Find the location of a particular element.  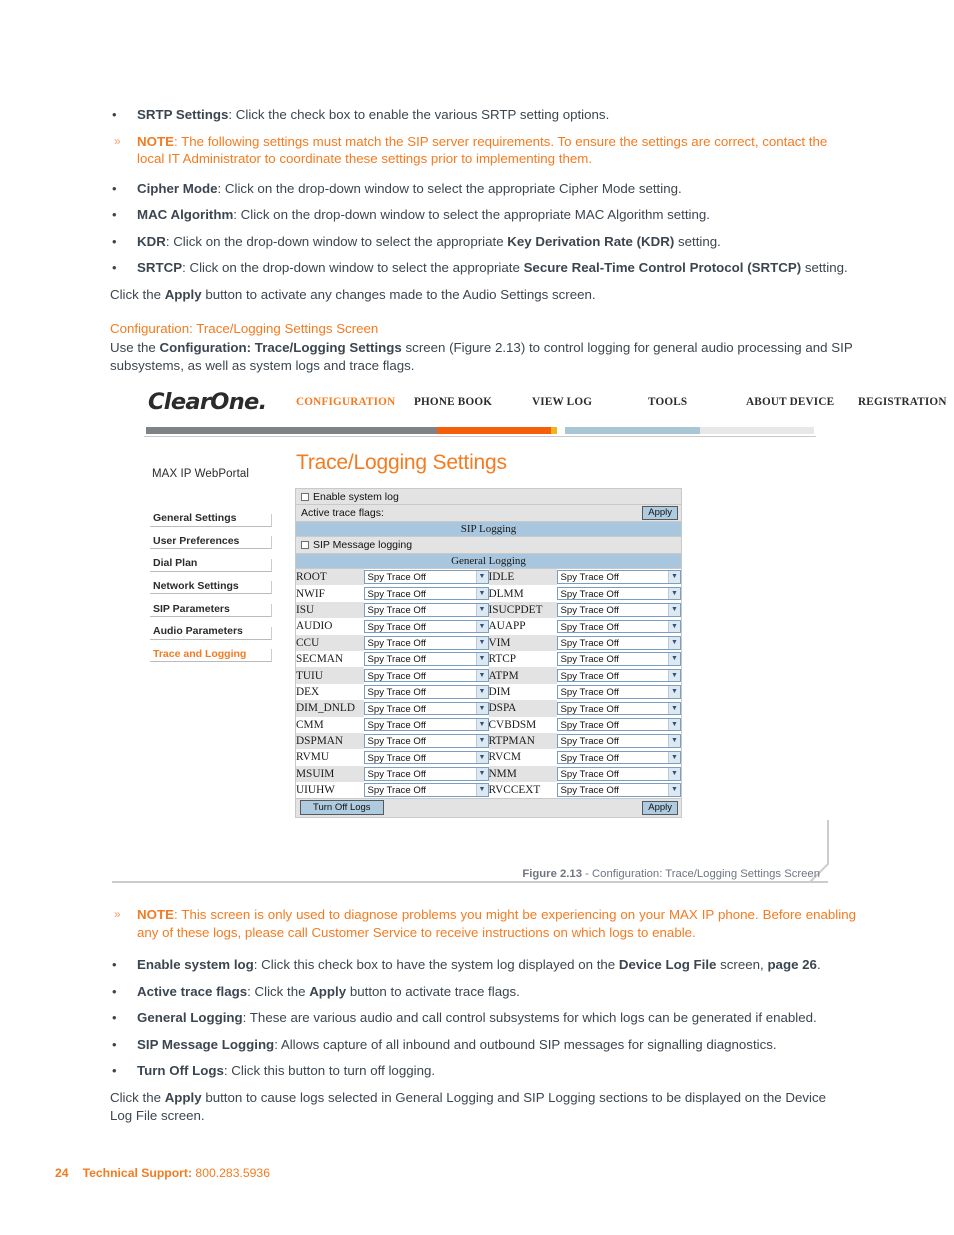

apply-top-button: Apply is located at coordinates (660, 513).